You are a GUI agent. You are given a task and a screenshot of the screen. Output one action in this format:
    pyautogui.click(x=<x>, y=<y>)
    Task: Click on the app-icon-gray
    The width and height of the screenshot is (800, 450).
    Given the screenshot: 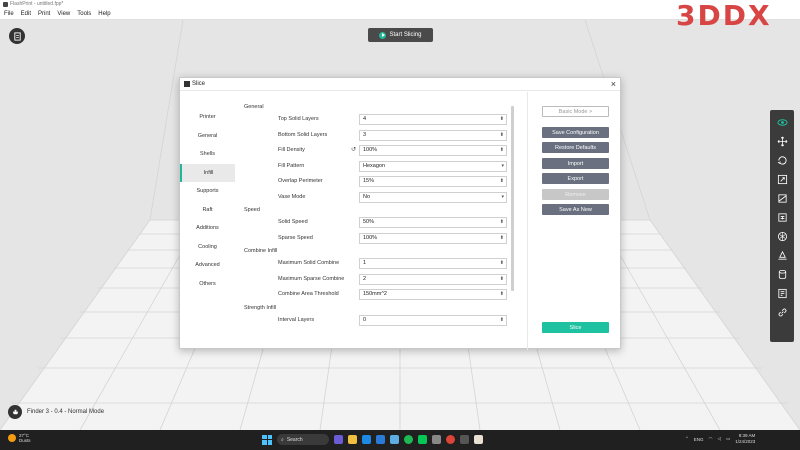 What is the action you would take?
    pyautogui.click(x=436, y=439)
    